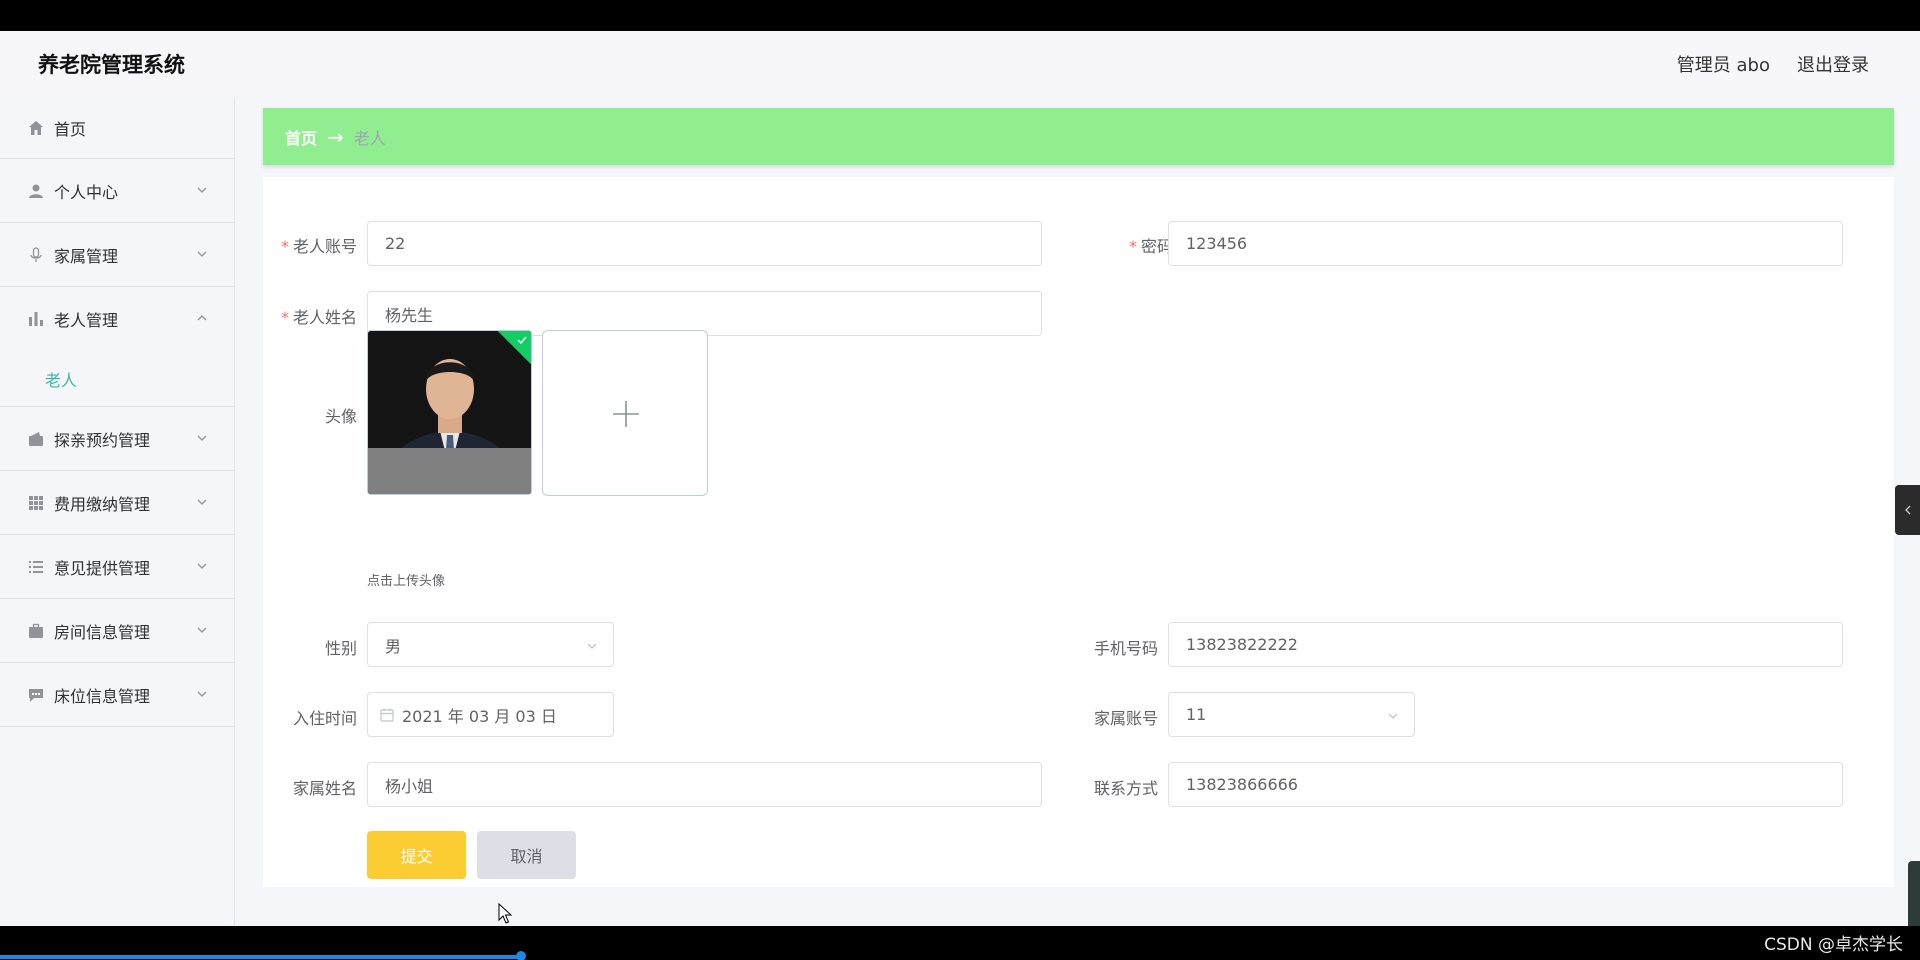  What do you see at coordinates (36, 439) in the screenshot?
I see `wallet-icon` at bounding box center [36, 439].